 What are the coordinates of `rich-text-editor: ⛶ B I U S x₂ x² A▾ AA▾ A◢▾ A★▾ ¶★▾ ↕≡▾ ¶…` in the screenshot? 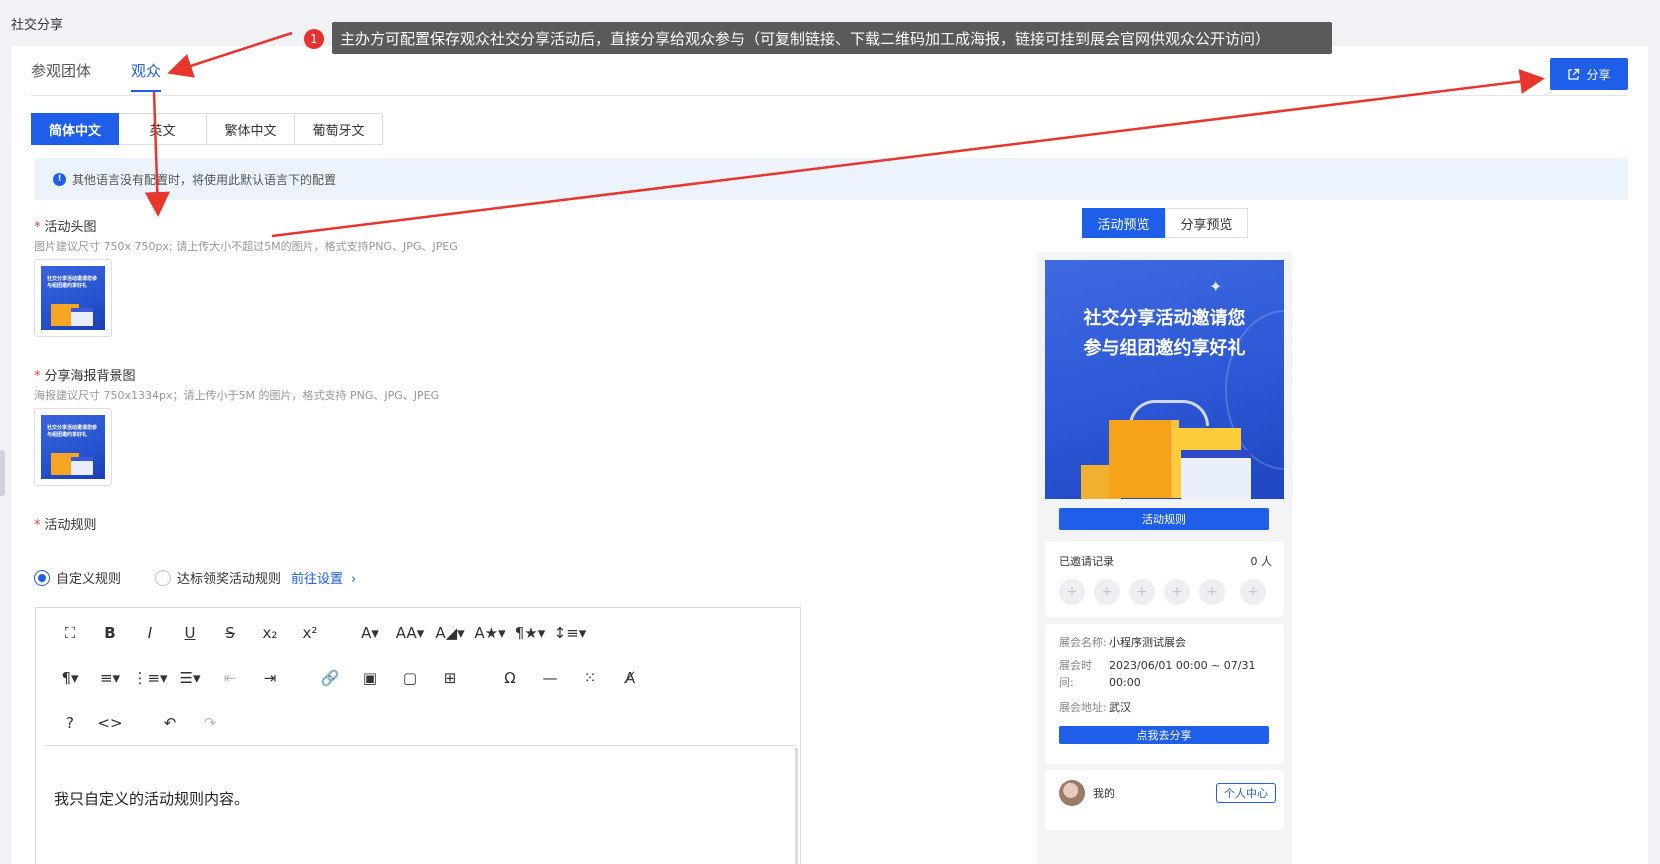 It's located at (418, 735).